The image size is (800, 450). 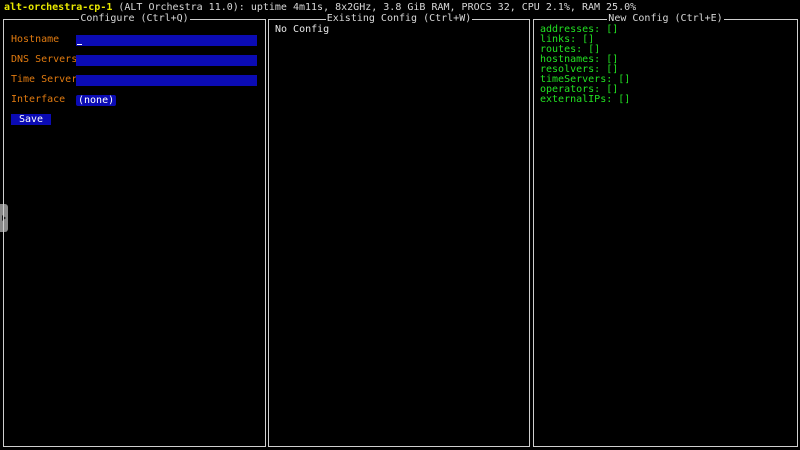 I want to click on configure-panel-title: Configure (Ctrl+Q), so click(x=134, y=18).